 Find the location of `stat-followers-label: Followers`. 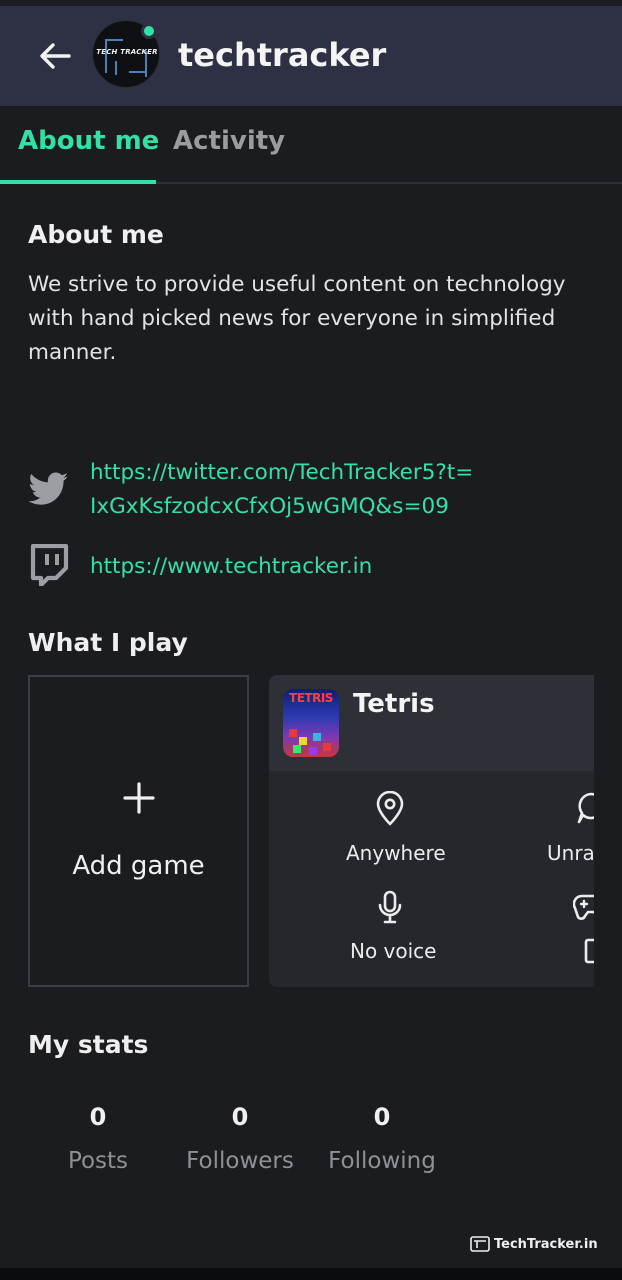

stat-followers-label: Followers is located at coordinates (240, 1161).